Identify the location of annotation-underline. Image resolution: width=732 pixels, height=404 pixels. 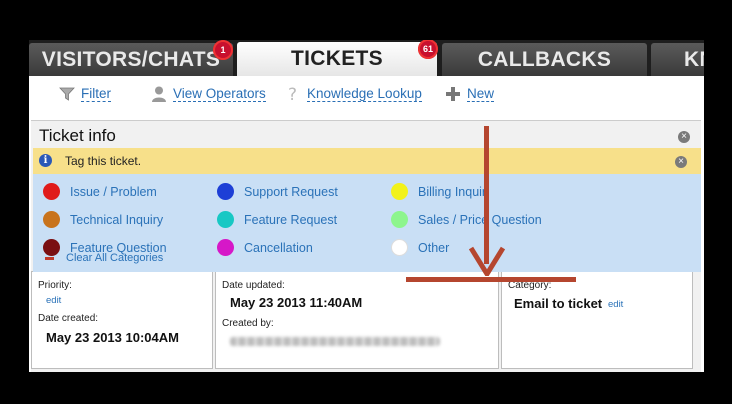
(491, 279).